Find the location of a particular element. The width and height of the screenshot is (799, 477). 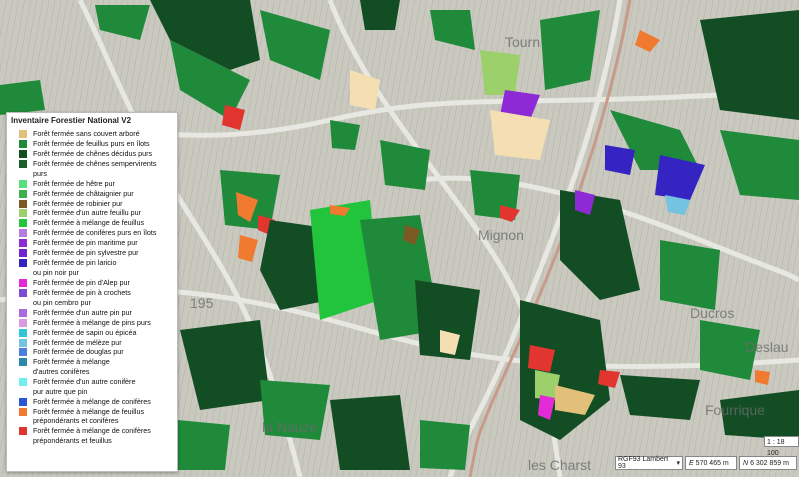

legend-label: Forêt fermée de mélèze pur is located at coordinates (77, 342).